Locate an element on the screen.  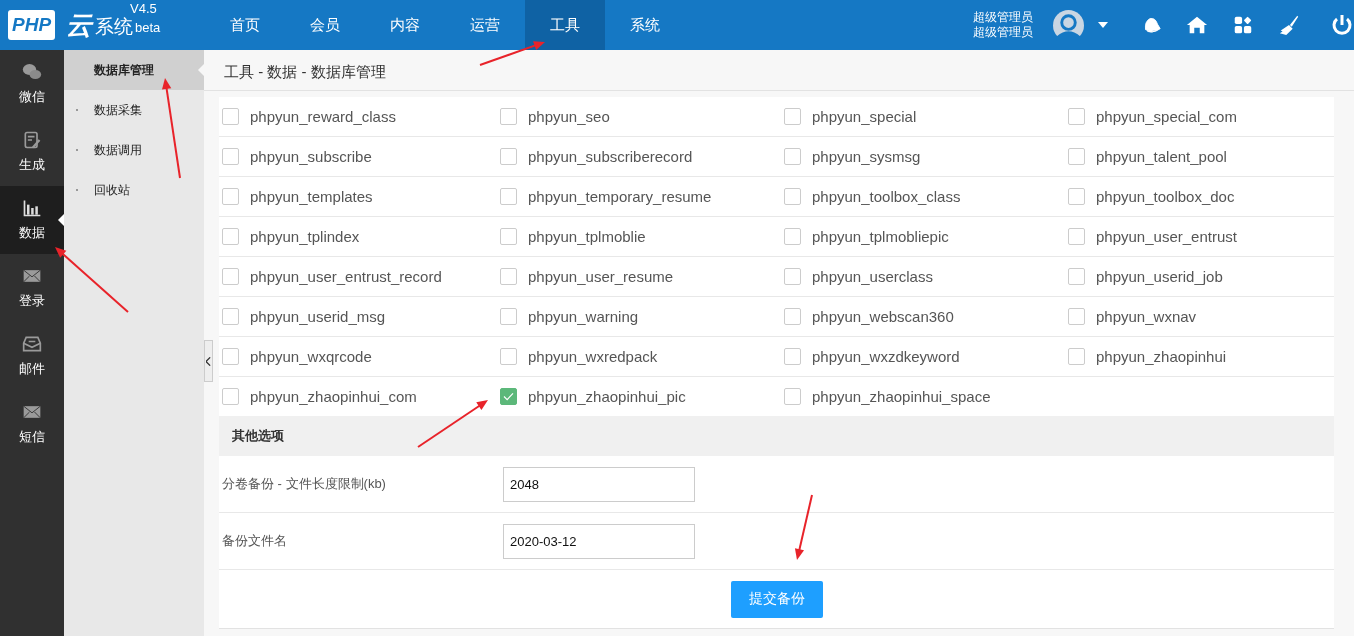
table-option: phpyun_subscriberecord is located at coordinates (639, 156).